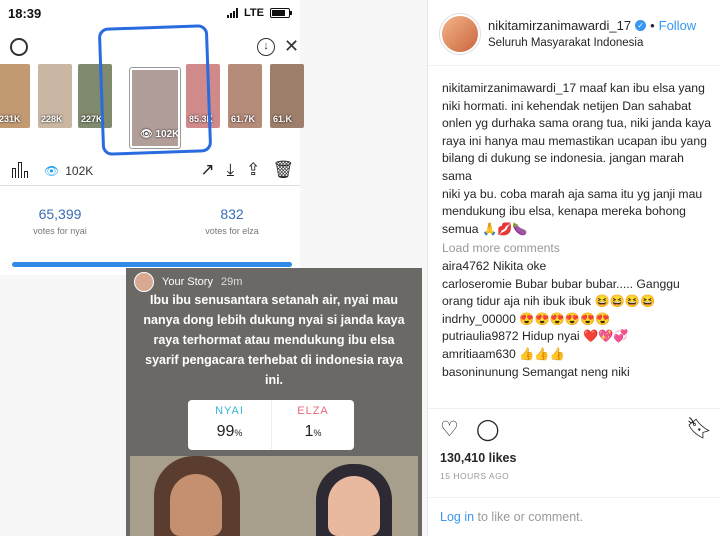 This screenshot has width=720, height=536. I want to click on heart-icon: ♡, so click(449, 429).